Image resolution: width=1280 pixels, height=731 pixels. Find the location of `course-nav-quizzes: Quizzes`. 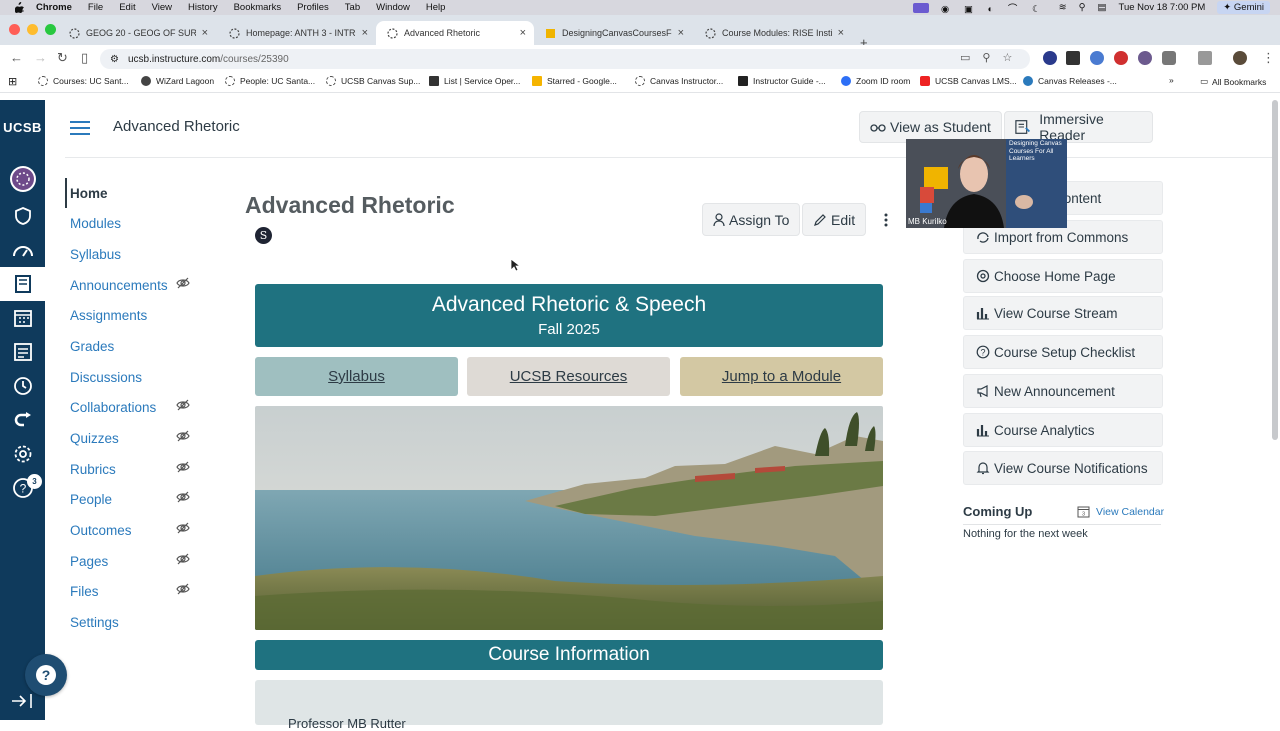

course-nav-quizzes: Quizzes is located at coordinates (94, 438).